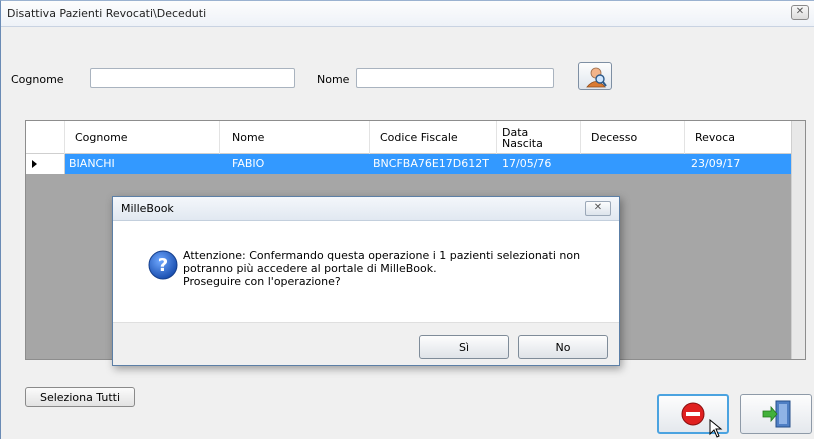 This screenshot has height=439, width=814. Describe the element at coordinates (333, 79) in the screenshot. I see `nome-label: Nome` at that location.